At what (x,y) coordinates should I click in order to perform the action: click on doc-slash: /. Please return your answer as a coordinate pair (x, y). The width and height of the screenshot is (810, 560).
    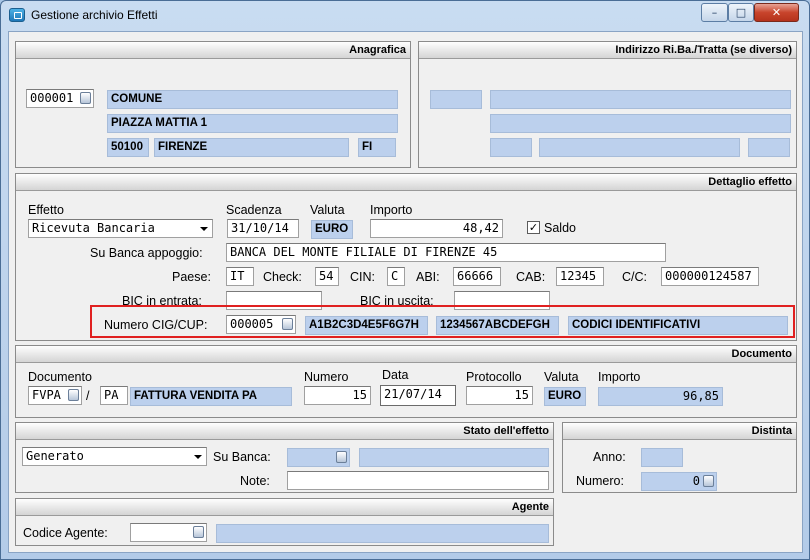
    Looking at the image, I should click on (88, 396).